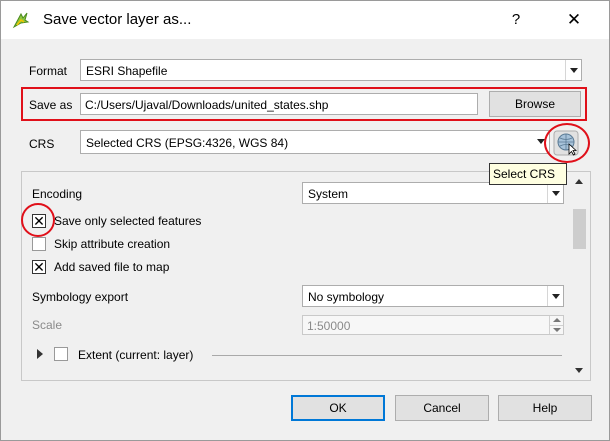 The image size is (610, 441). I want to click on select-crs-tooltip: Select CRS, so click(528, 174).